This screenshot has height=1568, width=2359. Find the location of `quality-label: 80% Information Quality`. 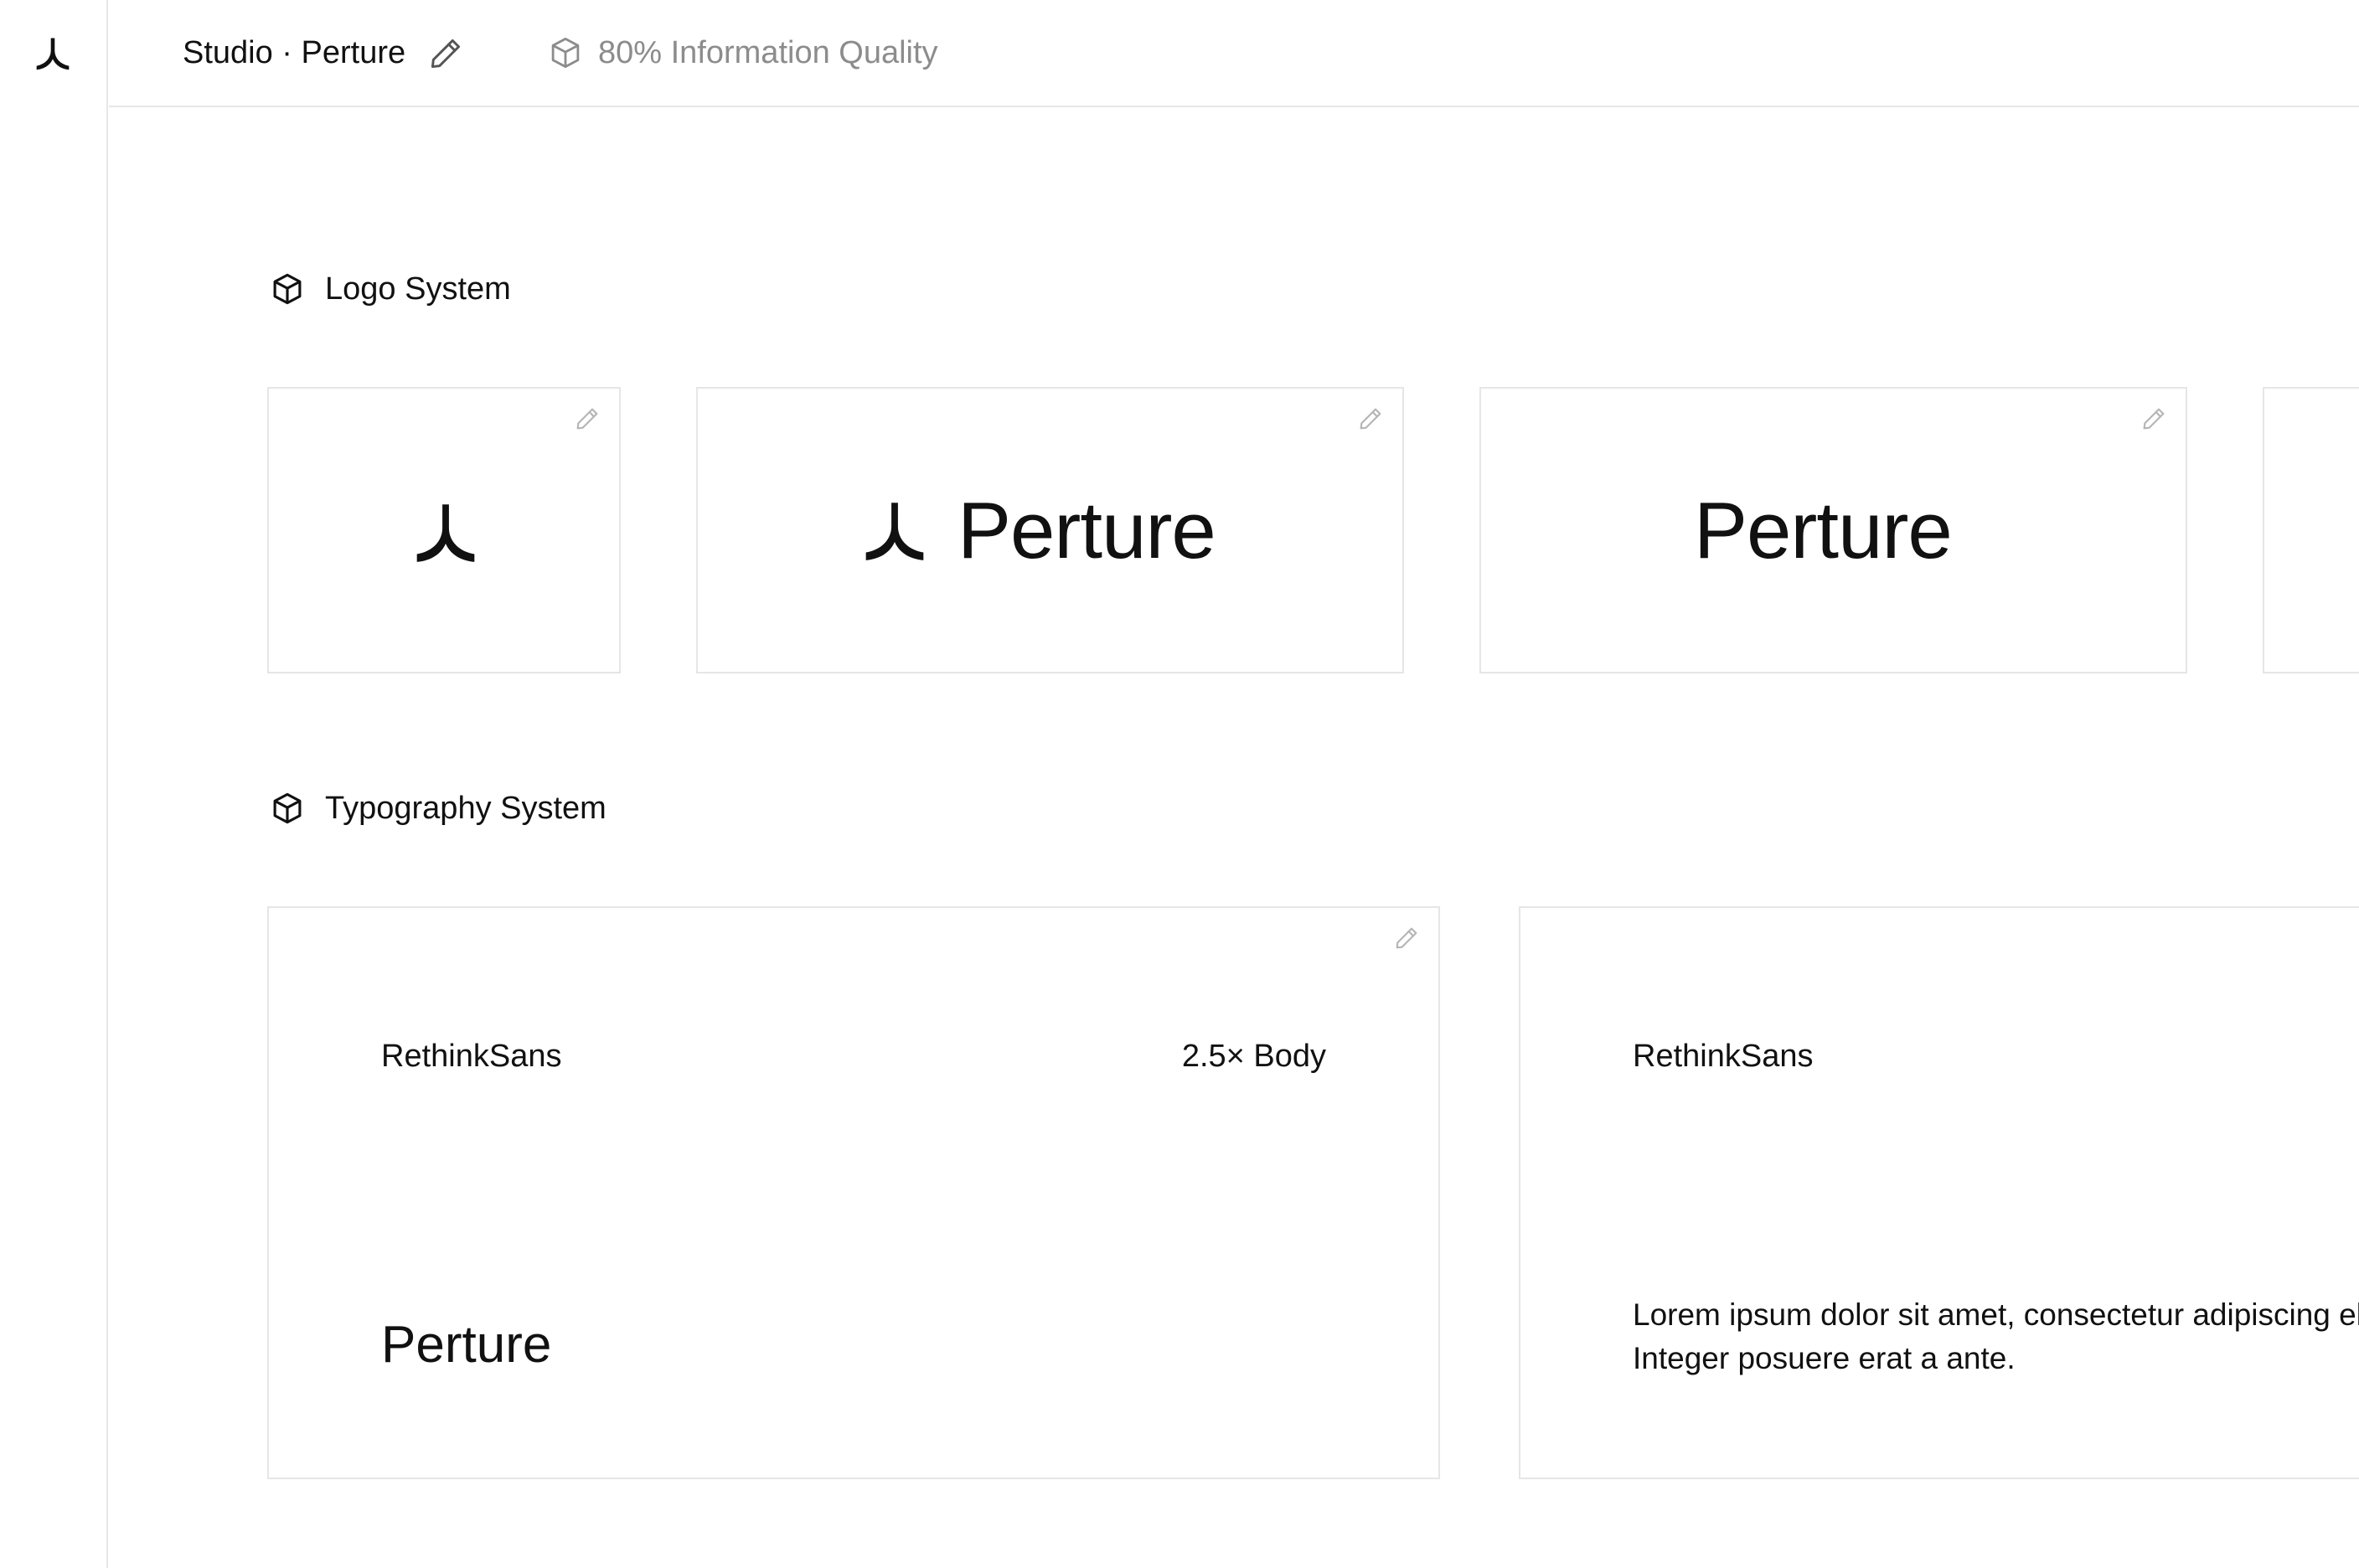

quality-label: 80% Information Quality is located at coordinates (768, 52).